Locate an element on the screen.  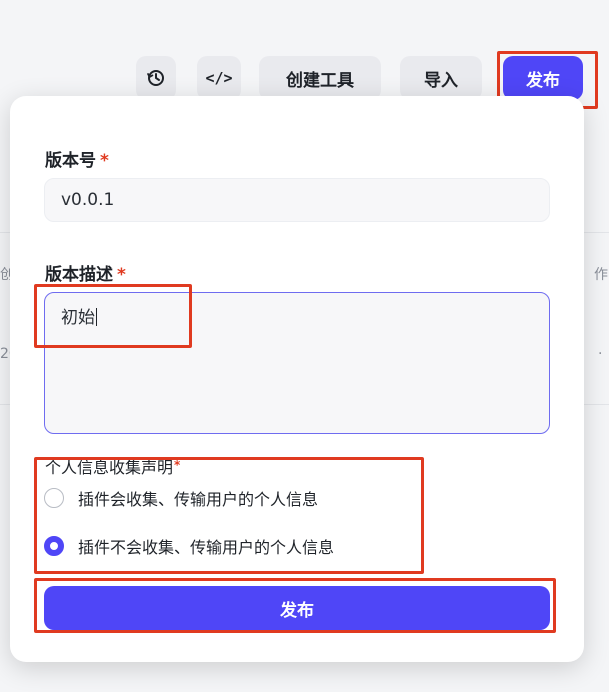
history-icon is located at coordinates (155, 78).